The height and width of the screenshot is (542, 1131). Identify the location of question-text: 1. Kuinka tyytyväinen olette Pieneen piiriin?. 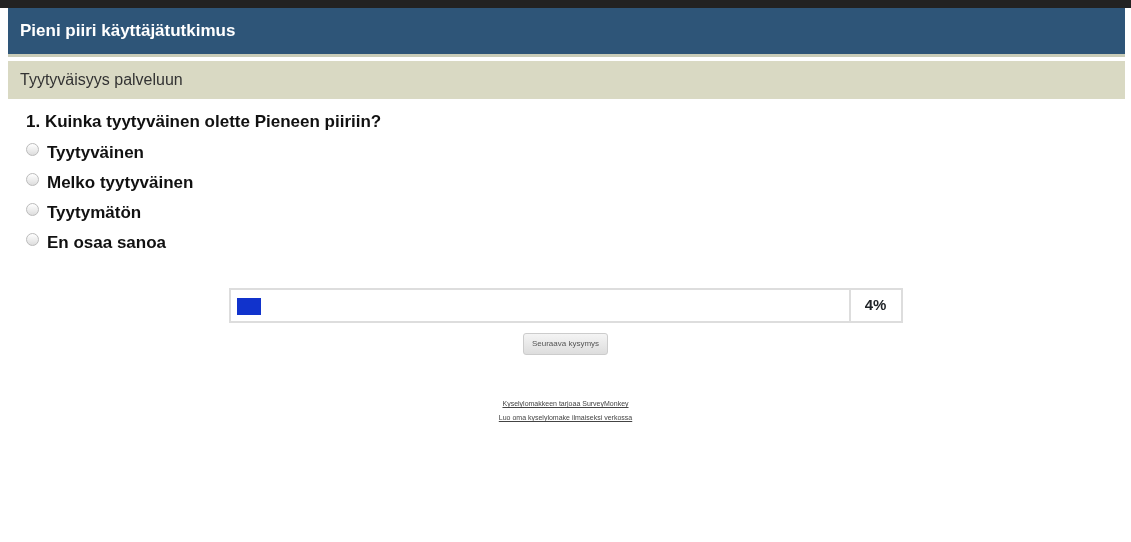
(204, 121).